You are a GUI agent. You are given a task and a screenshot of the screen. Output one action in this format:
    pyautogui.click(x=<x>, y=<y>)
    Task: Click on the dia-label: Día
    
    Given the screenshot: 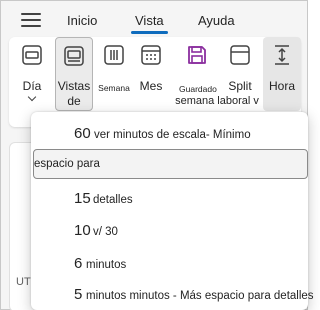 What is the action you would take?
    pyautogui.click(x=32, y=86)
    